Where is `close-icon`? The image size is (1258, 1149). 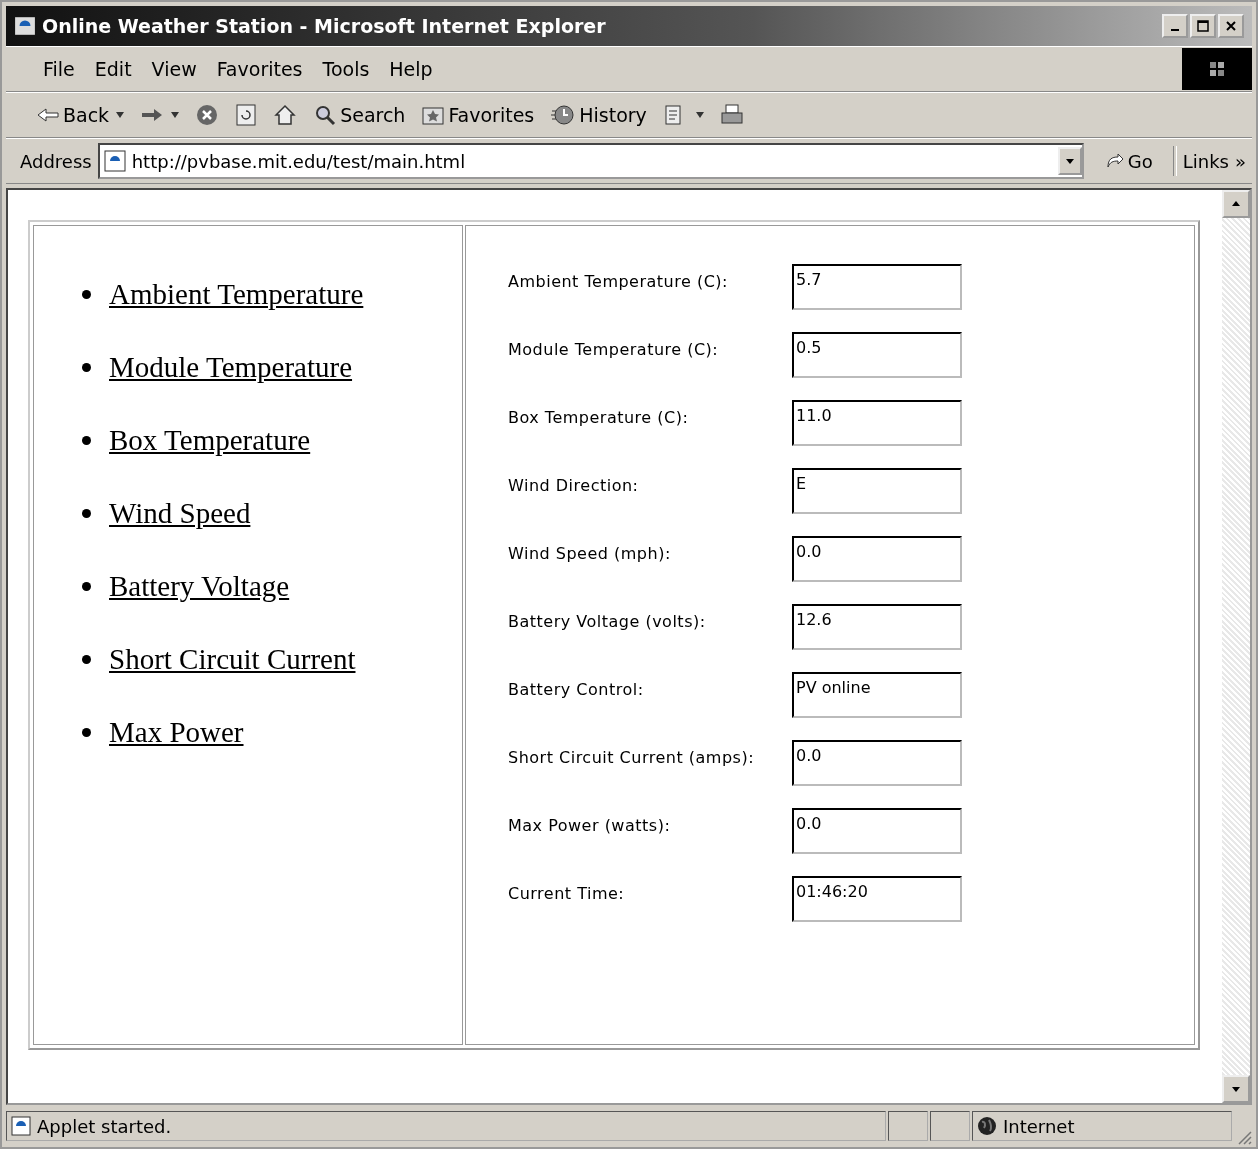 close-icon is located at coordinates (1231, 26).